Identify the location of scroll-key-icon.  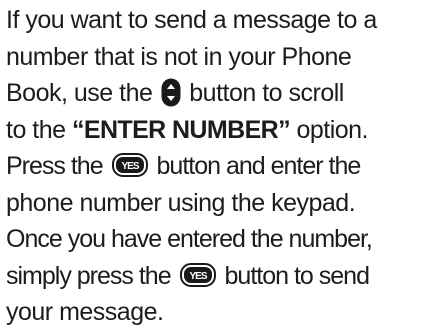
(171, 92).